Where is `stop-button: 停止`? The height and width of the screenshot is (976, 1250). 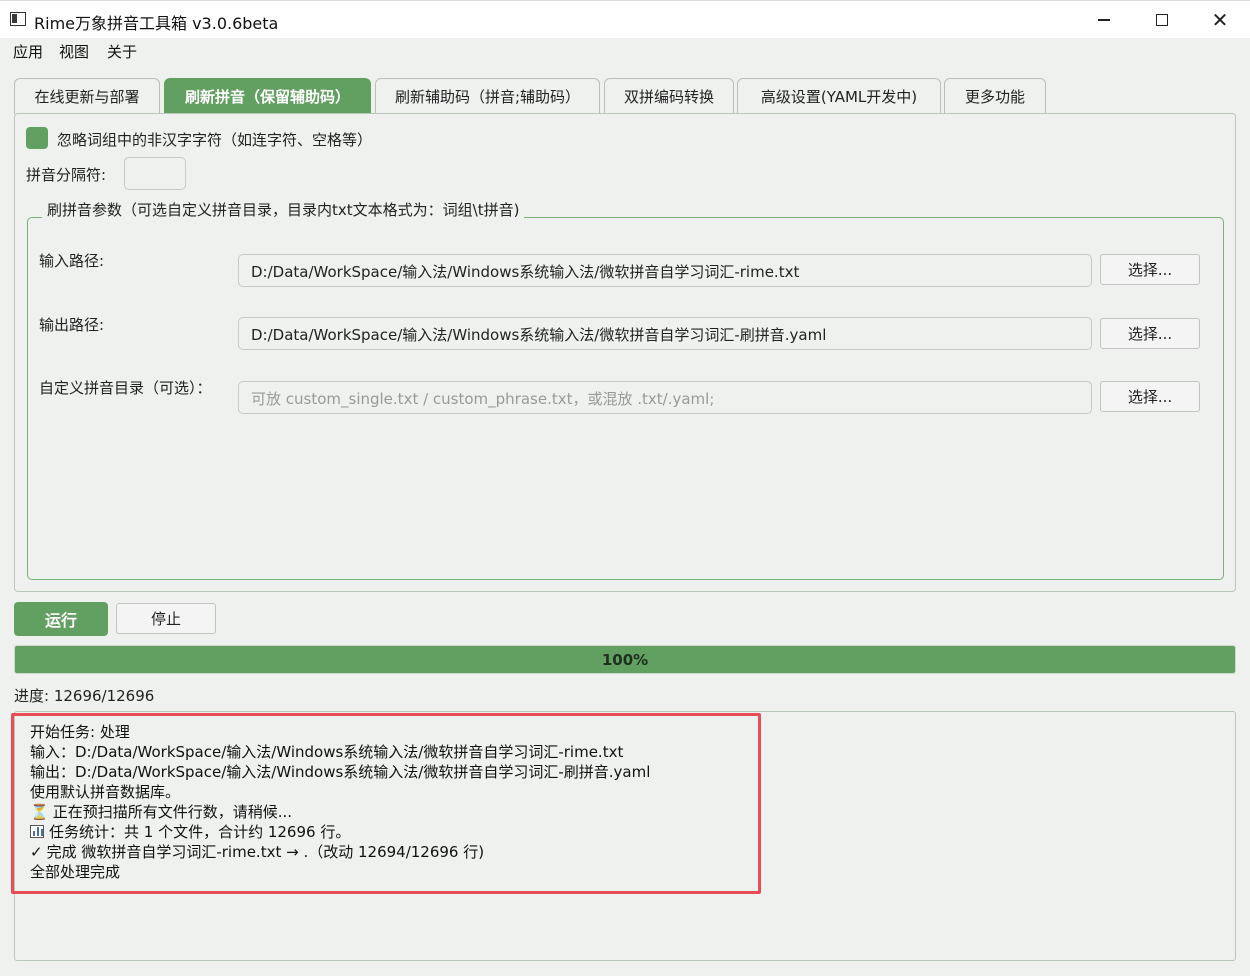 stop-button: 停止 is located at coordinates (166, 618).